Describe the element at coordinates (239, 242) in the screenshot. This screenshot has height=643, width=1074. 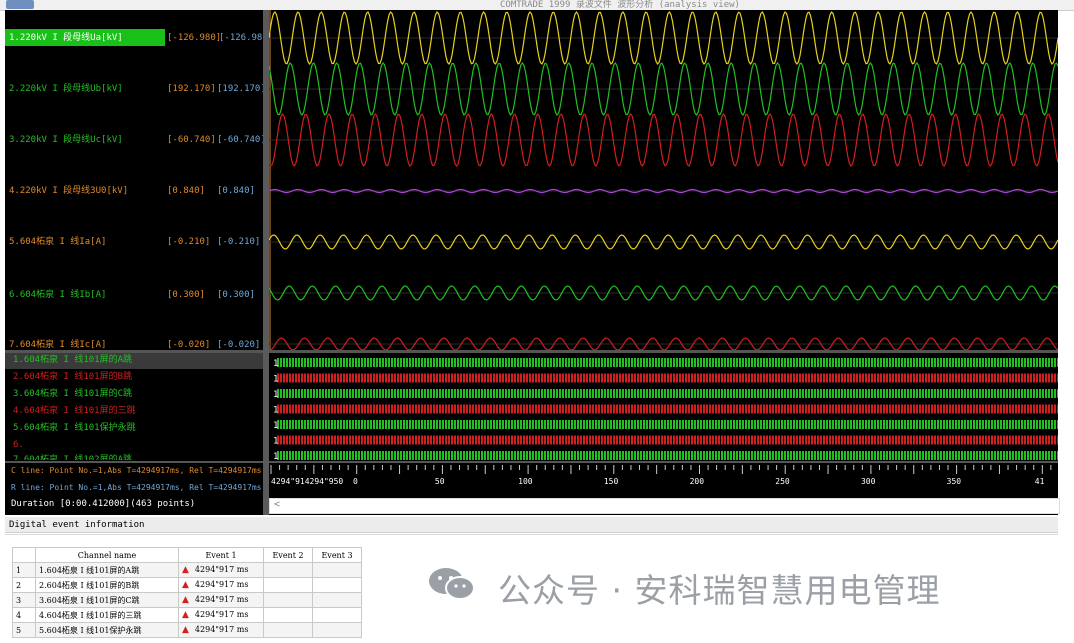
I see `analog-r-value: [-0.210]` at that location.